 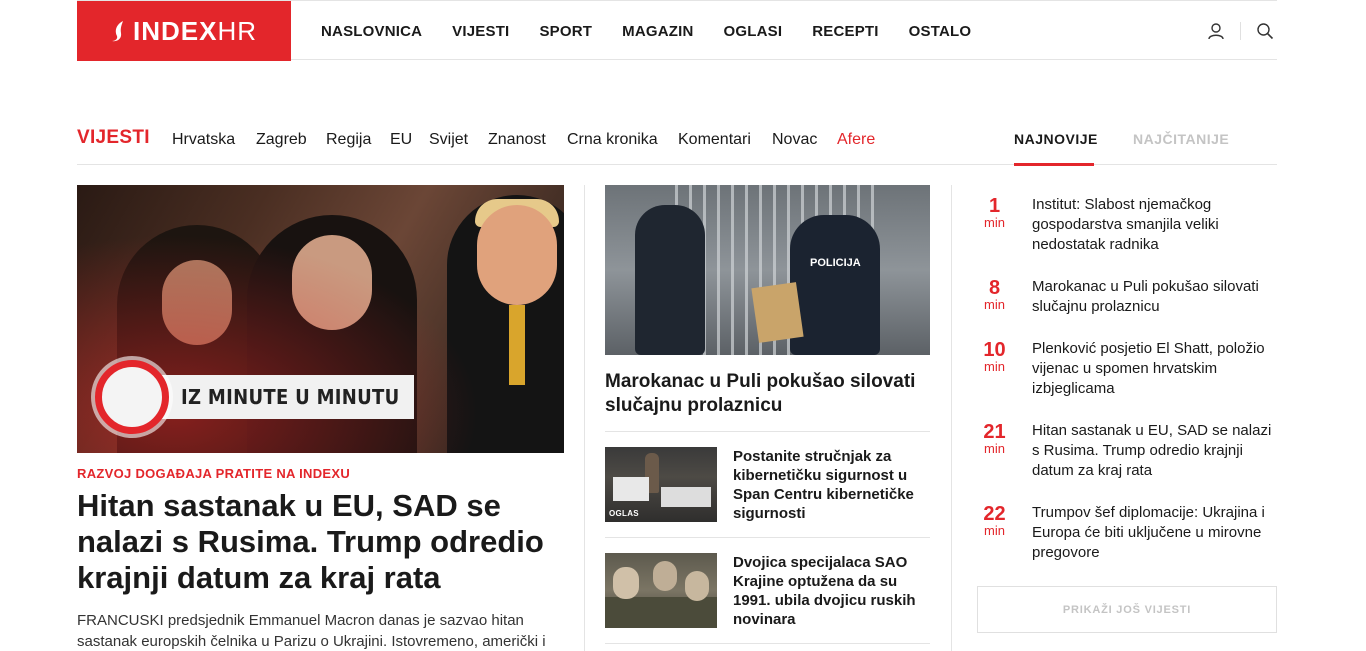 What do you see at coordinates (237, 30) in the screenshot?
I see `logo-suffix: HR` at bounding box center [237, 30].